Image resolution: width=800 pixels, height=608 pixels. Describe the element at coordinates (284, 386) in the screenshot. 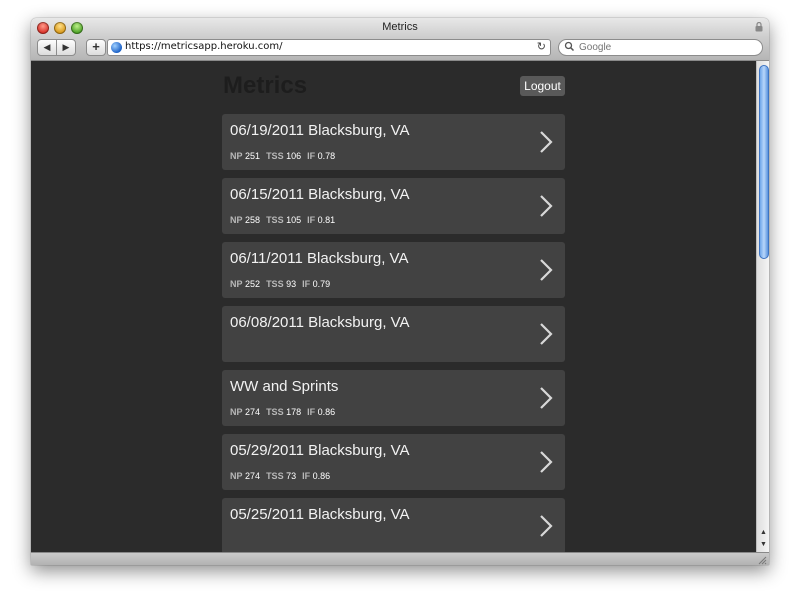

I see `workout-title: WW and Sprints` at that location.